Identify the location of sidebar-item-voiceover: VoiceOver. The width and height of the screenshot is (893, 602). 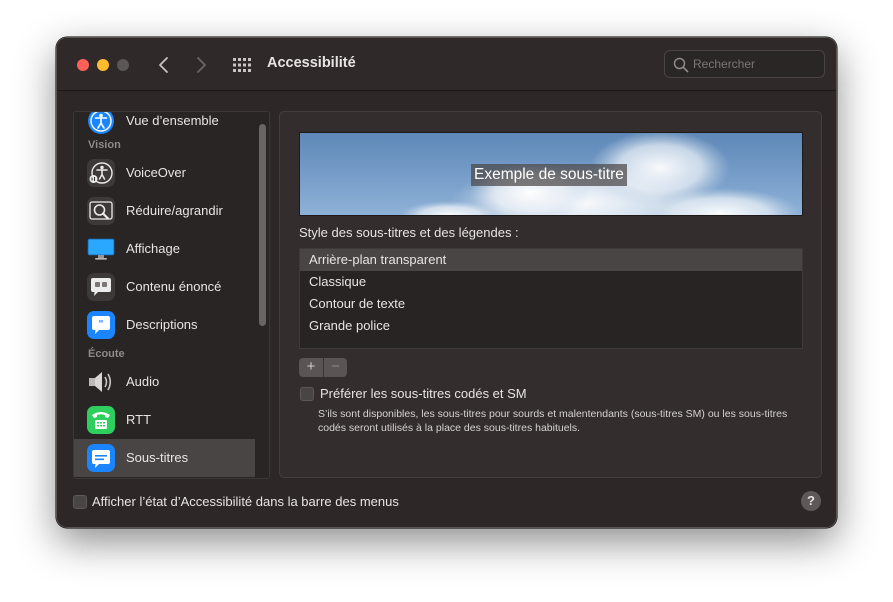
(164, 173).